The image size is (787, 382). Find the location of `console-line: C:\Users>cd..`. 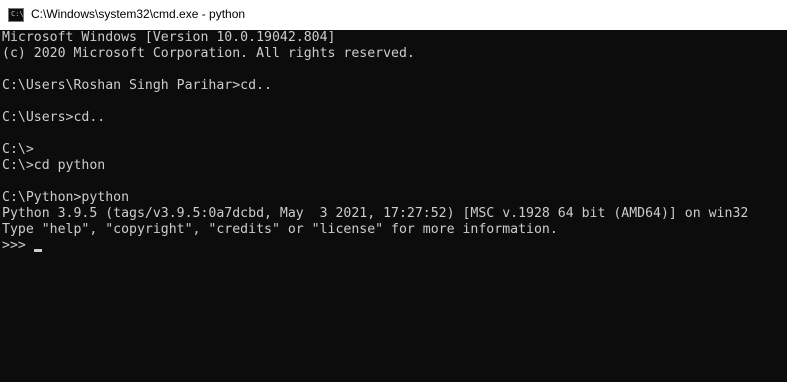

console-line: C:\Users>cd.. is located at coordinates (54, 117).